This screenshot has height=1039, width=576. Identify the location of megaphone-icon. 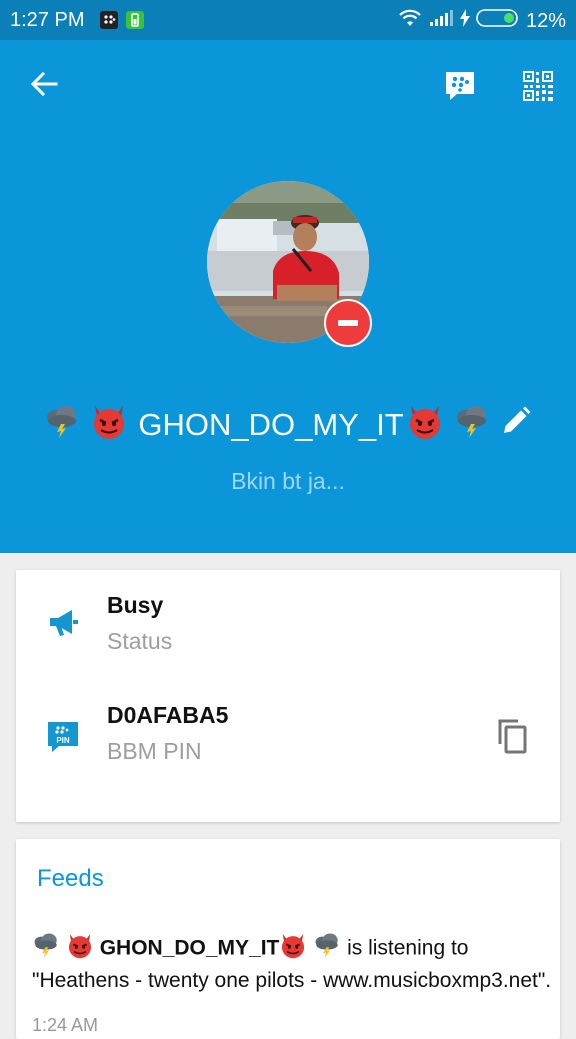
(63, 625).